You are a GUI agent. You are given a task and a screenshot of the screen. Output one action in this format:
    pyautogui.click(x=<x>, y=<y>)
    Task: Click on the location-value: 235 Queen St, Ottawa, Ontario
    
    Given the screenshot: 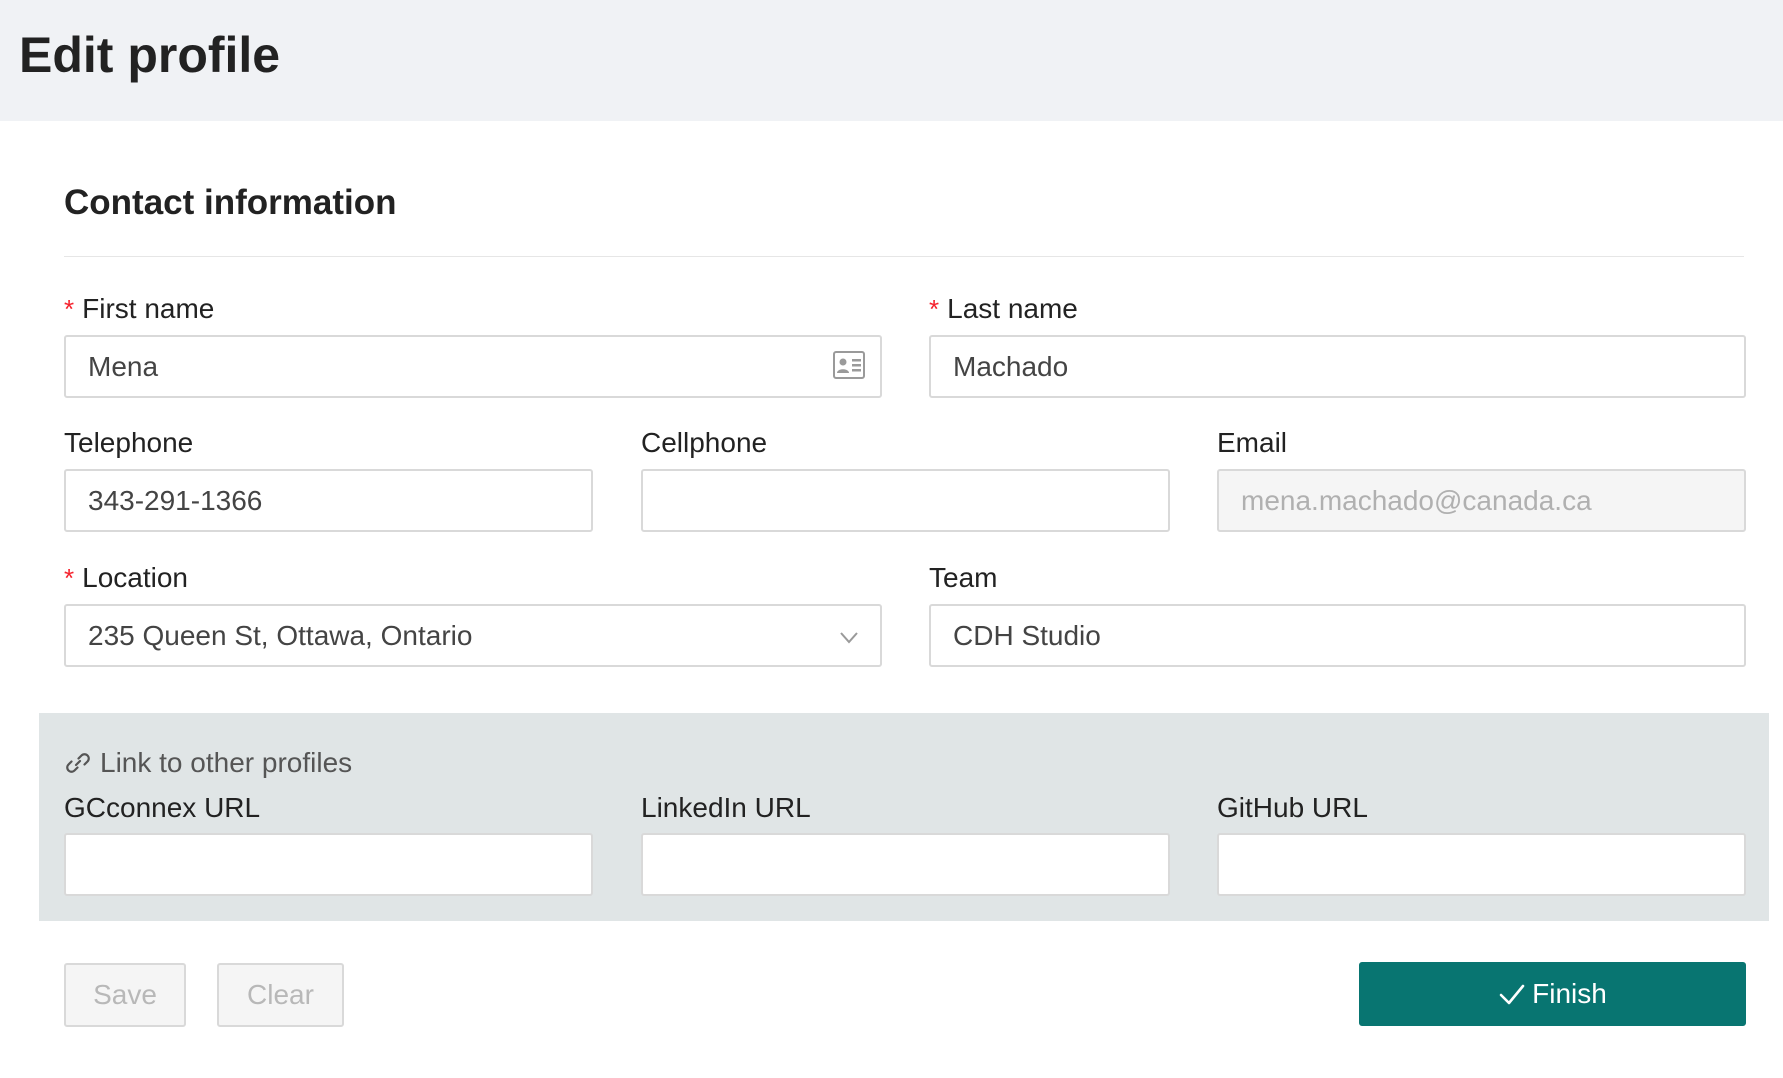 What is the action you would take?
    pyautogui.click(x=280, y=635)
    